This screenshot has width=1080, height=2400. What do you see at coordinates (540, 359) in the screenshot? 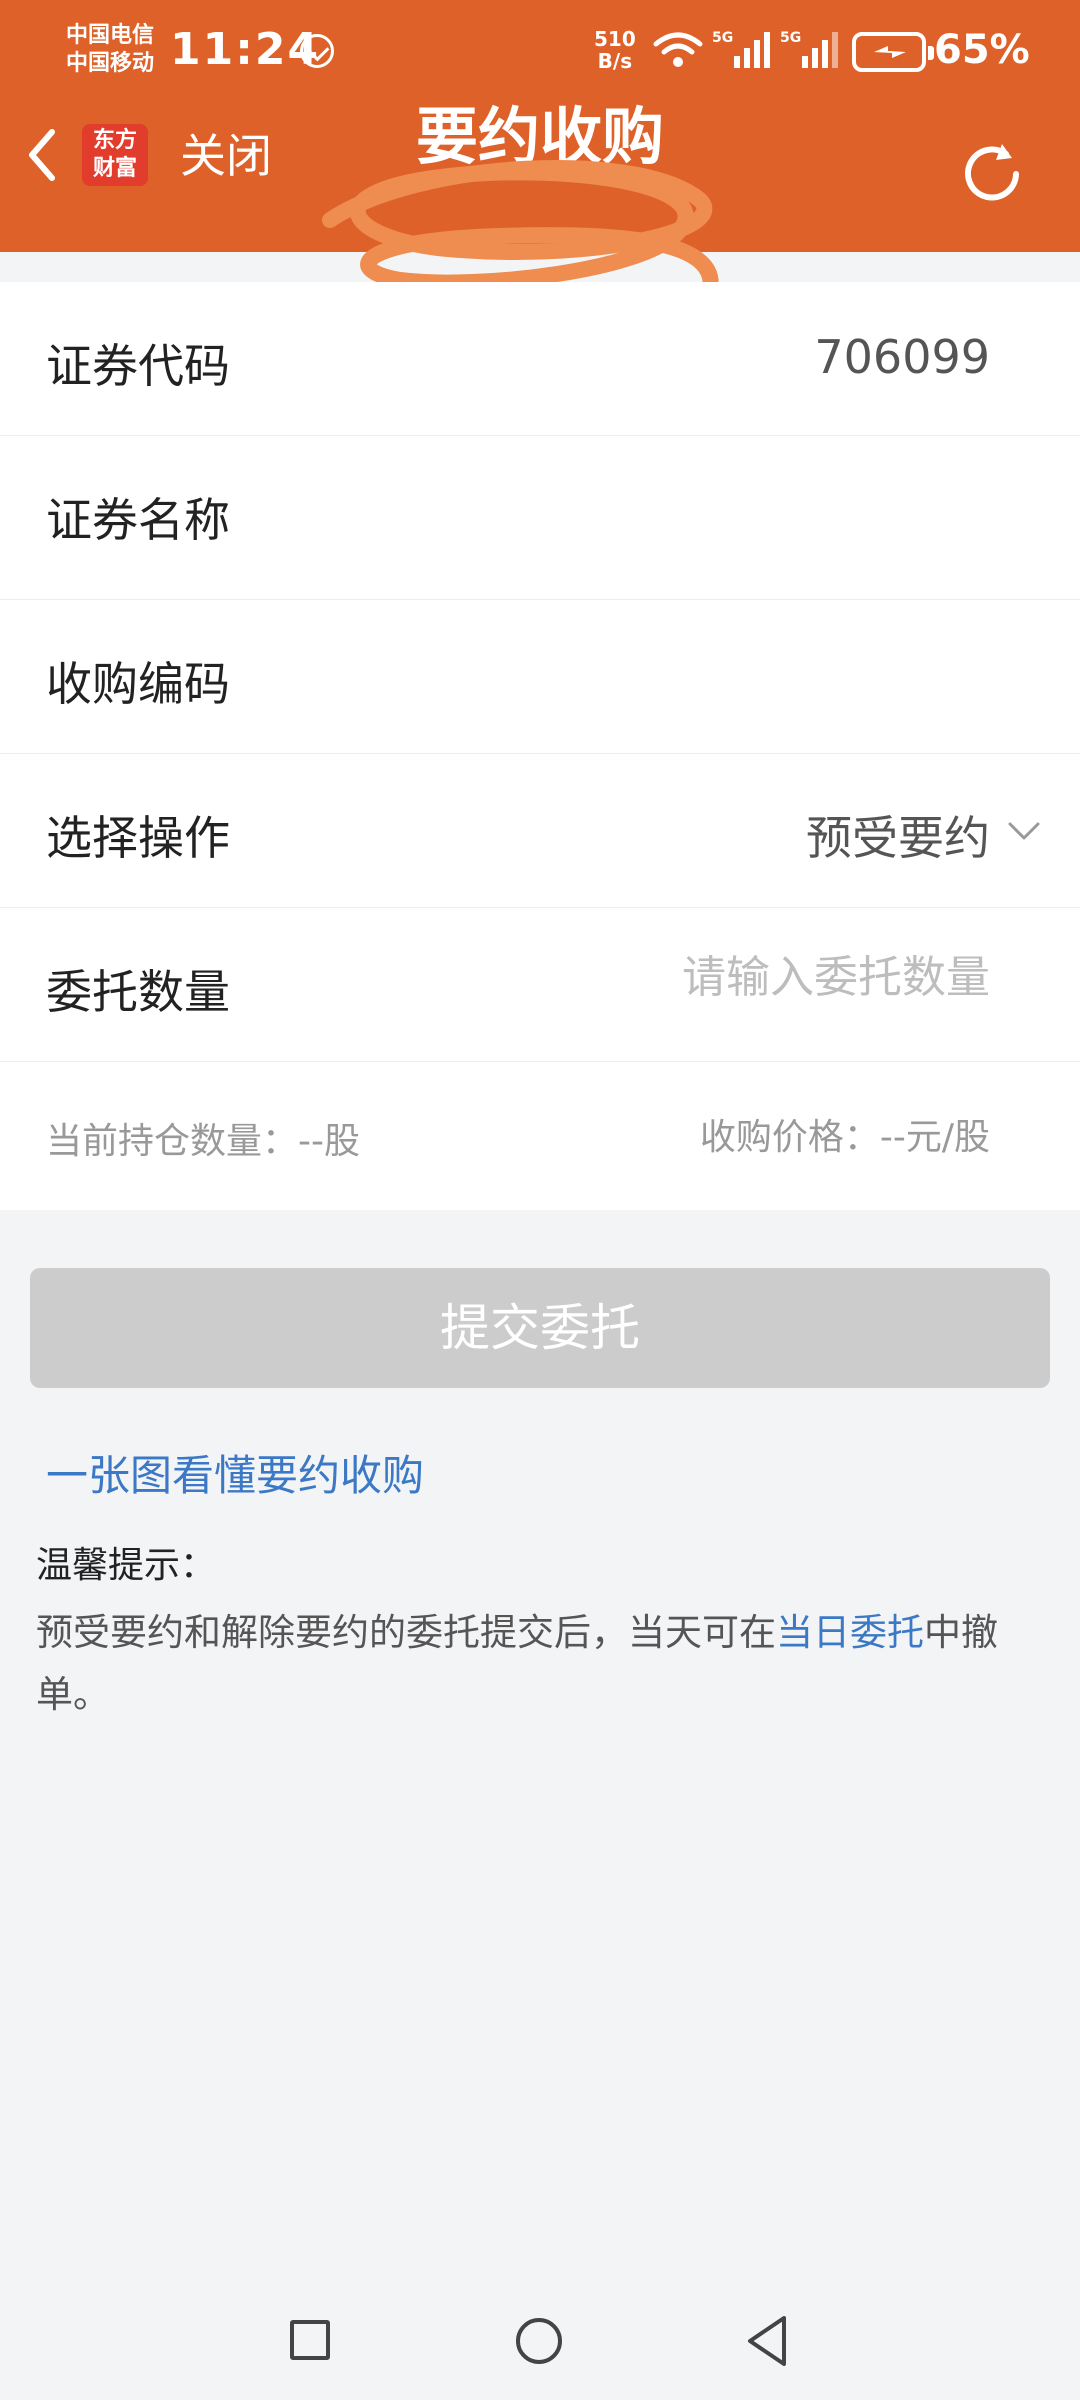
I see `row-security-code: 证券代码 706099` at bounding box center [540, 359].